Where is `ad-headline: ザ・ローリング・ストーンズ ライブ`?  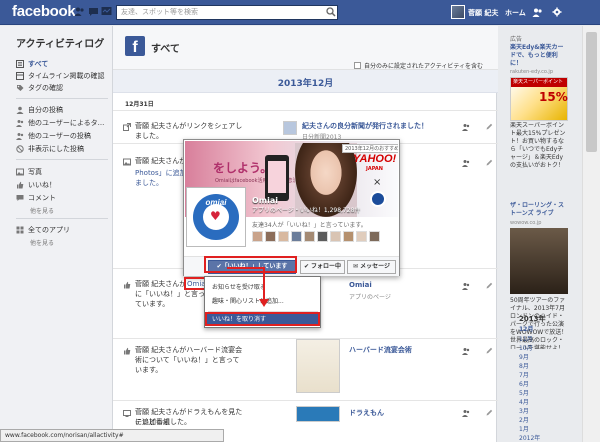
ad-headline: ザ・ローリング・ストーンズ ライブ is located at coordinates (539, 210).